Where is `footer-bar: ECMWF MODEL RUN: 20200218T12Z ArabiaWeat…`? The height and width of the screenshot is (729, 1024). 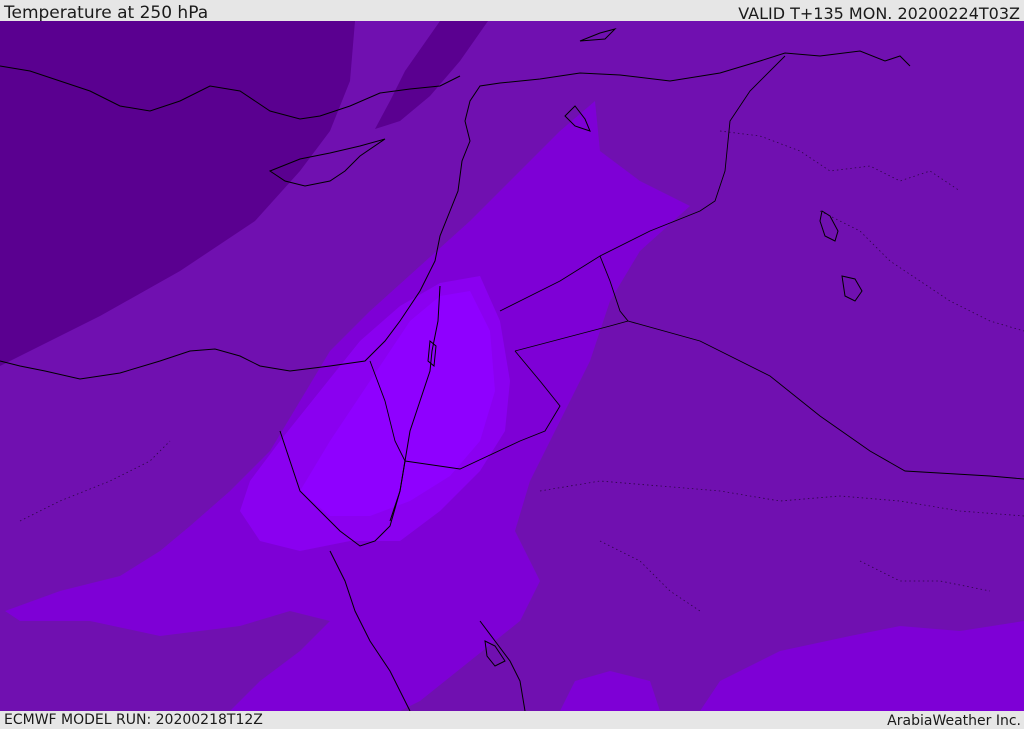 footer-bar: ECMWF MODEL RUN: 20200218T12Z ArabiaWeat… is located at coordinates (512, 720).